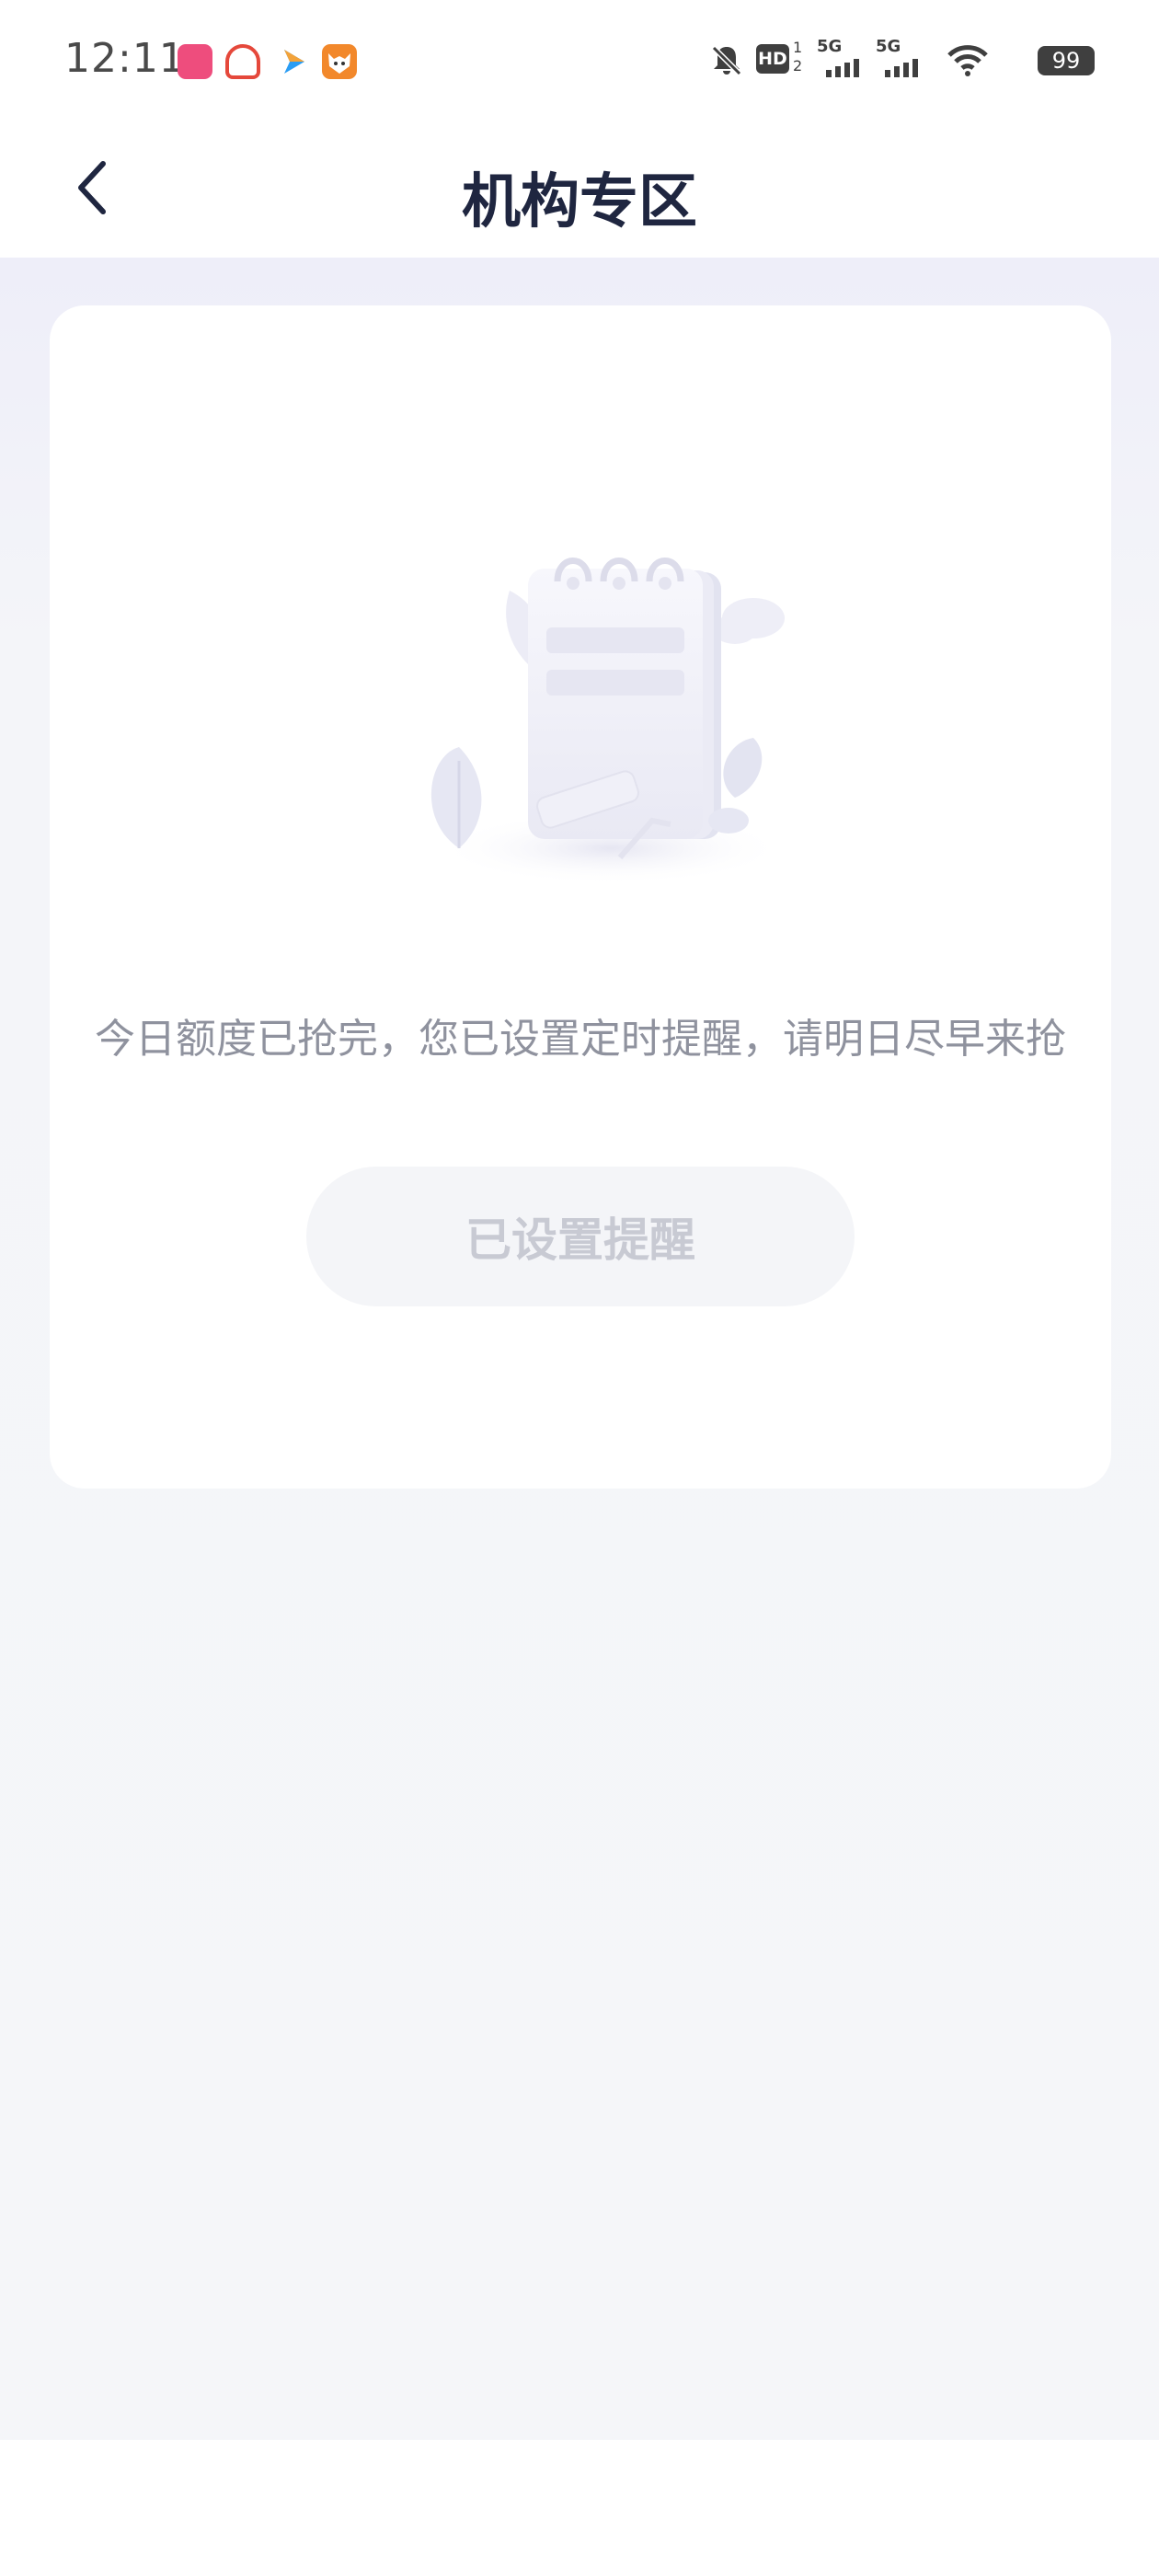 This screenshot has height=2576, width=1159. Describe the element at coordinates (580, 1039) in the screenshot. I see `empty-state-message: 今日额度已抢完，您已设置定时提醒，请明日尽早来抢` at that location.